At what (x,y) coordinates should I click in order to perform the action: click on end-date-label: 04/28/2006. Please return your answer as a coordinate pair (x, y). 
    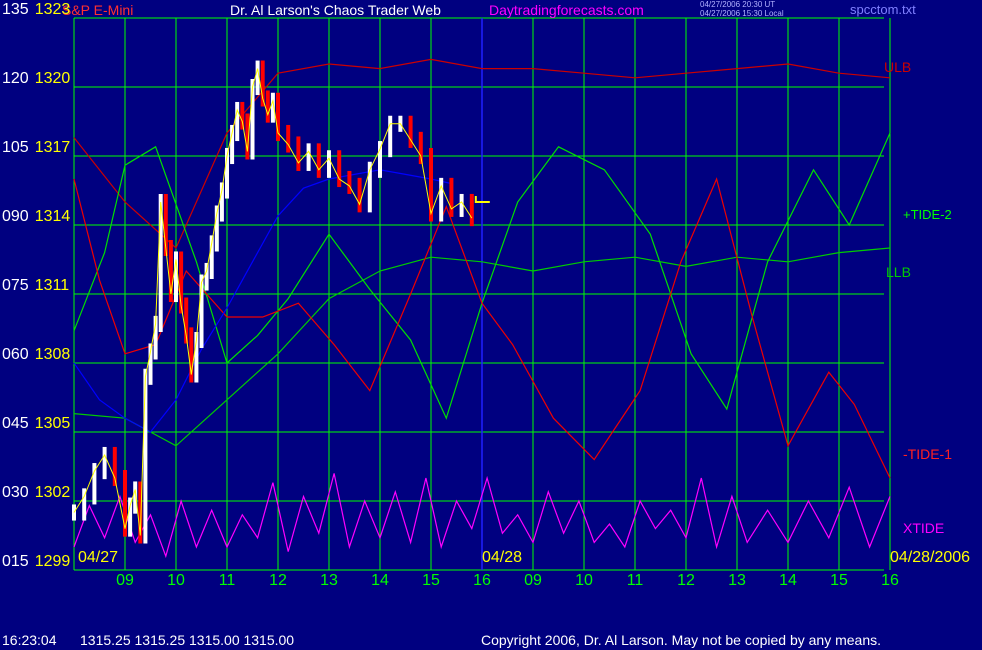
    Looking at the image, I should click on (930, 557).